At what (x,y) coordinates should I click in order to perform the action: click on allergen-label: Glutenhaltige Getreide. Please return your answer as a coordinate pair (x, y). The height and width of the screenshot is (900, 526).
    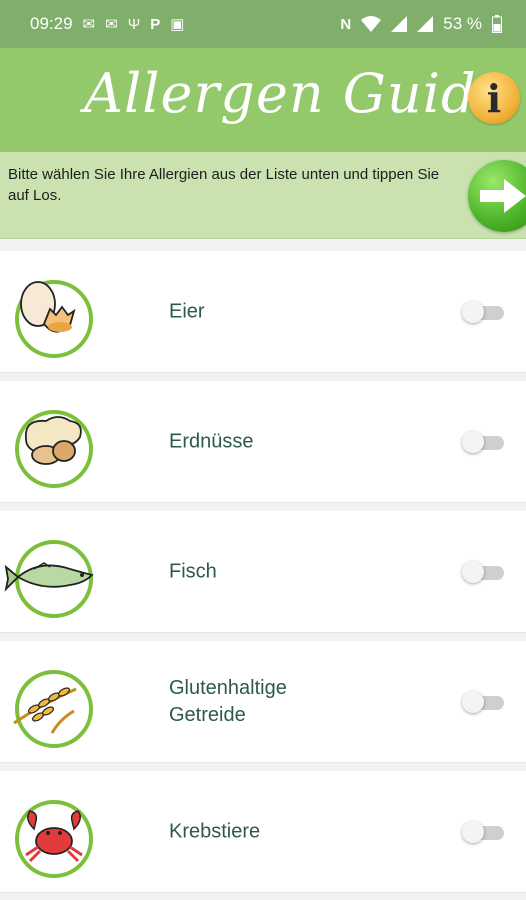
    Looking at the image, I should click on (228, 701).